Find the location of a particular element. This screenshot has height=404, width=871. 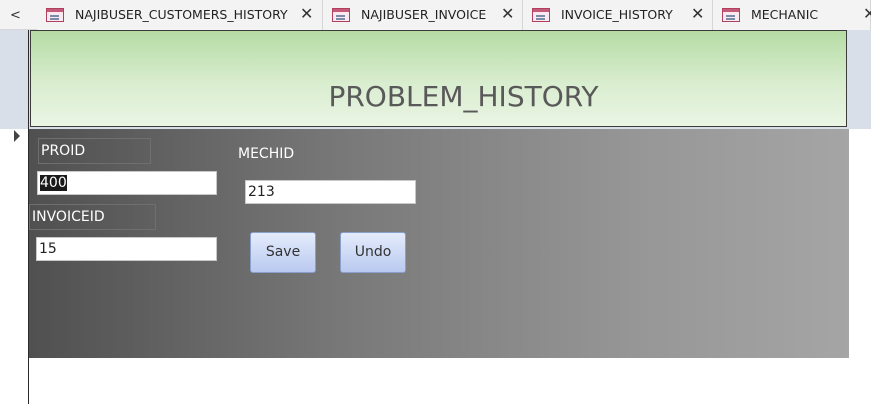

invoiceid-label: INVOICEID is located at coordinates (92, 217).